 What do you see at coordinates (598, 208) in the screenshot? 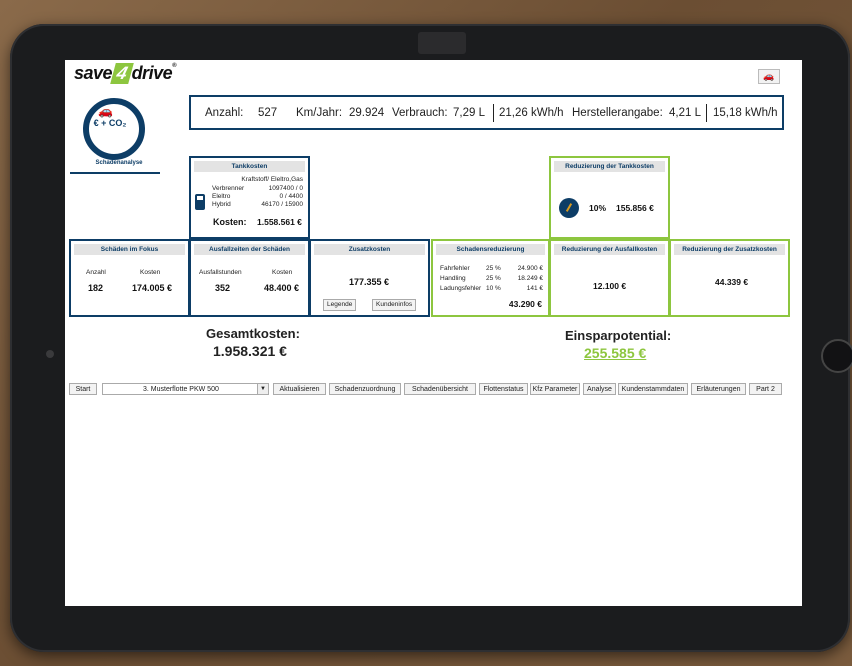
I see `reduction-pct: 10%` at bounding box center [598, 208].